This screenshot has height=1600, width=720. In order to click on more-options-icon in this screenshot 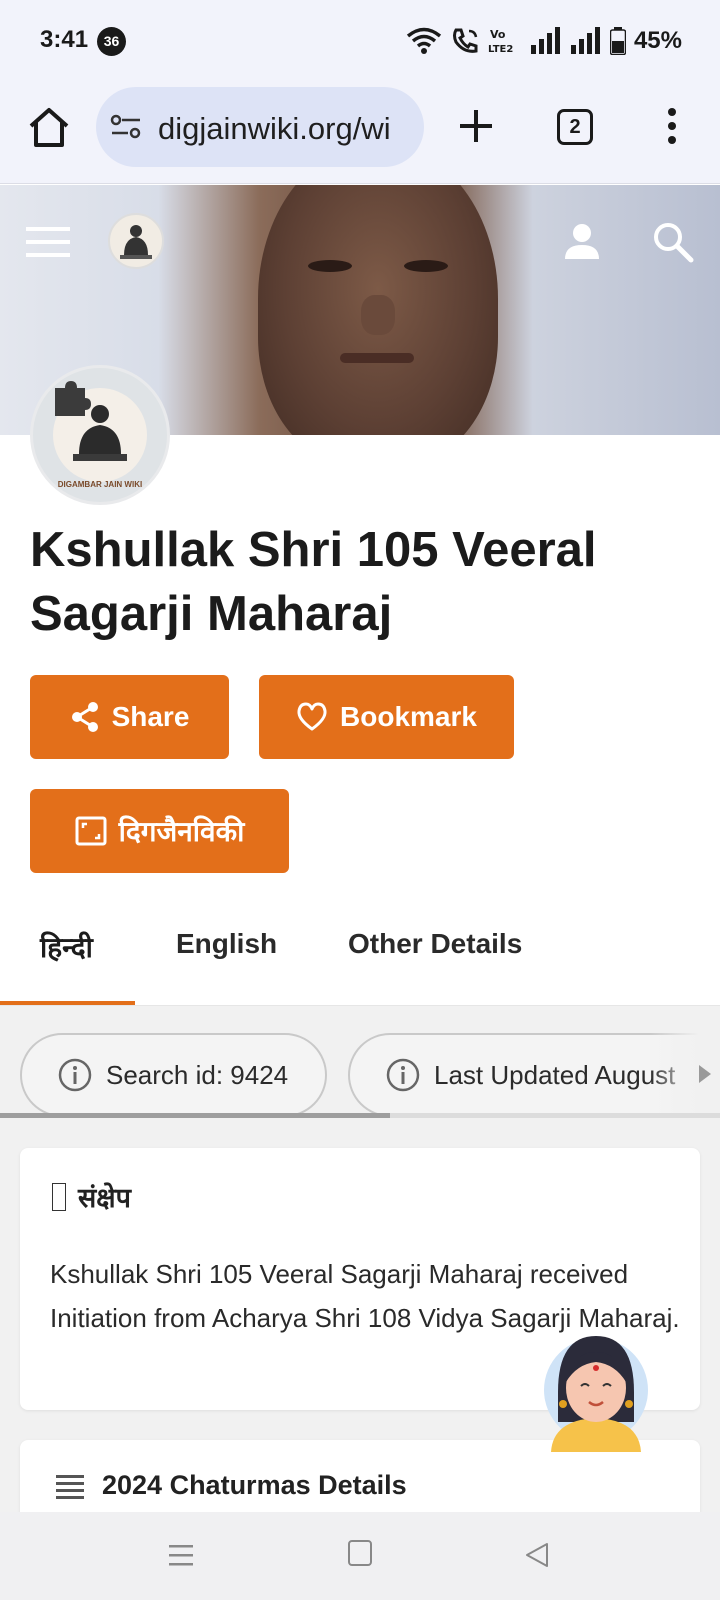, I will do `click(672, 126)`.